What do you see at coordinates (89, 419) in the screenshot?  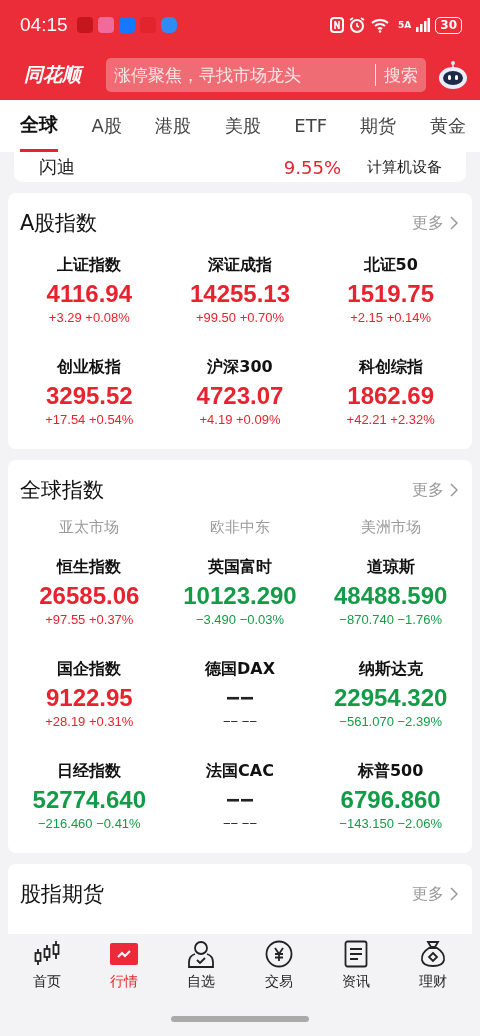 I see `index-change: +17.54 +0.54%` at bounding box center [89, 419].